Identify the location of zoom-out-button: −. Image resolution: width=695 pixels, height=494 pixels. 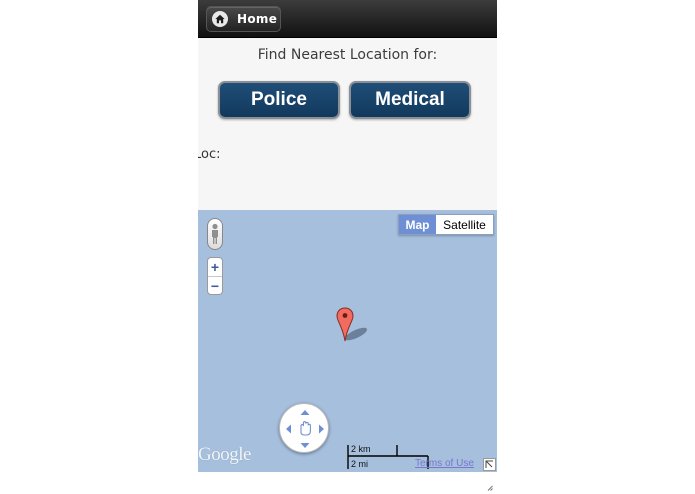
(215, 285).